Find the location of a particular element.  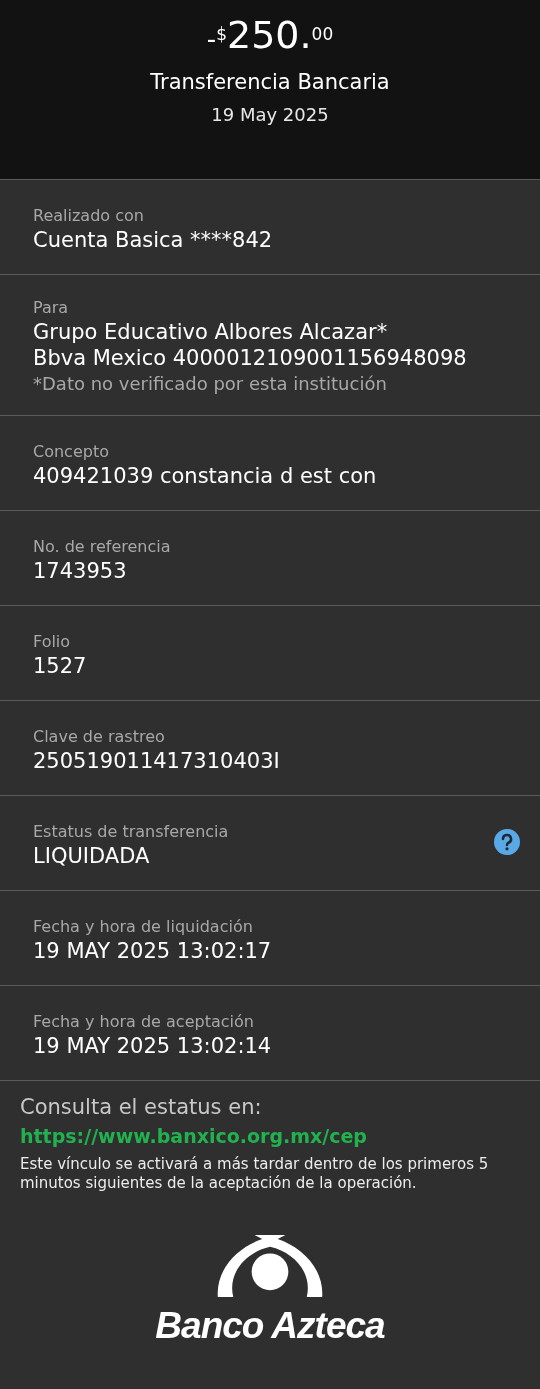

field-label: Realizado con is located at coordinates (89, 216).